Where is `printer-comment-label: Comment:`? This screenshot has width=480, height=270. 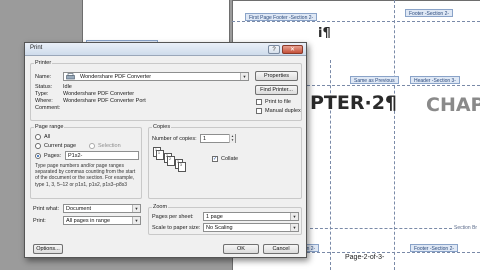
printer-comment-label: Comment: is located at coordinates (48, 108).